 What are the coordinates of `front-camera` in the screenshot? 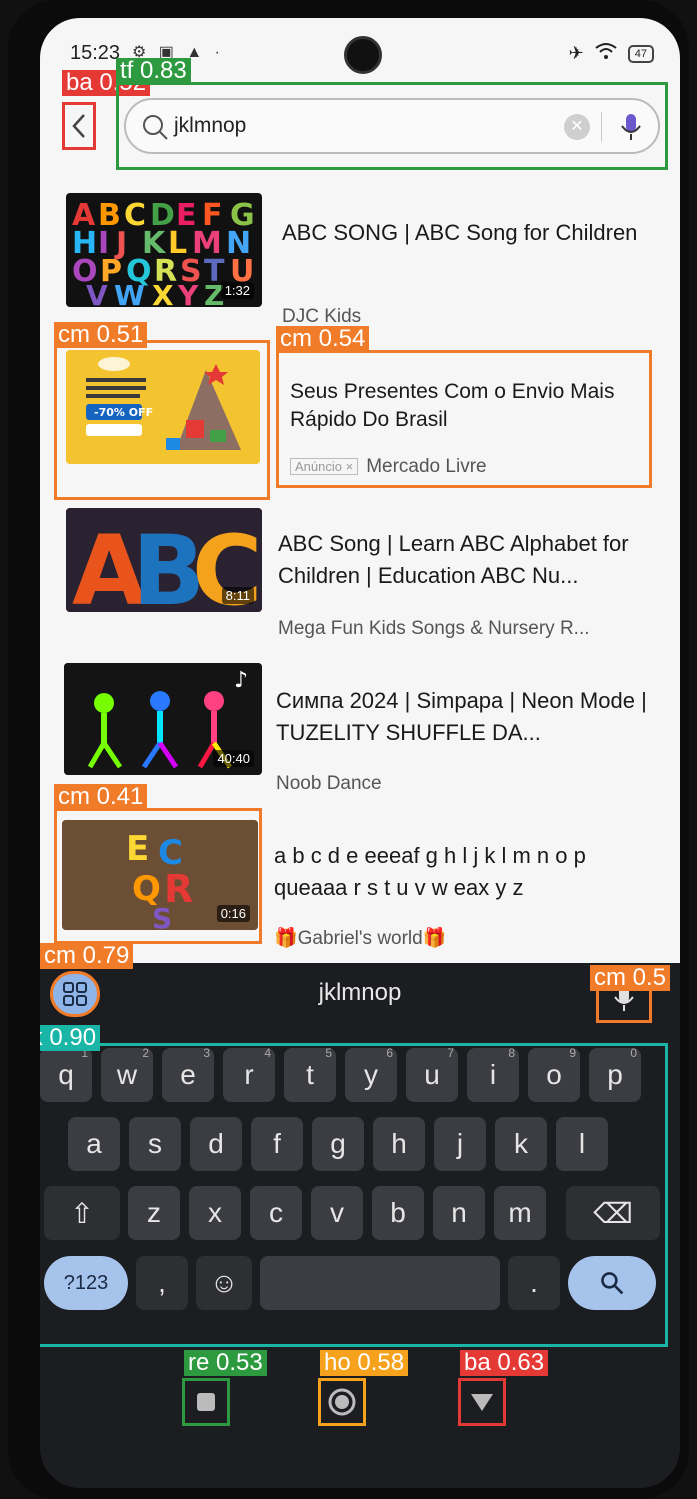 It's located at (363, 55).